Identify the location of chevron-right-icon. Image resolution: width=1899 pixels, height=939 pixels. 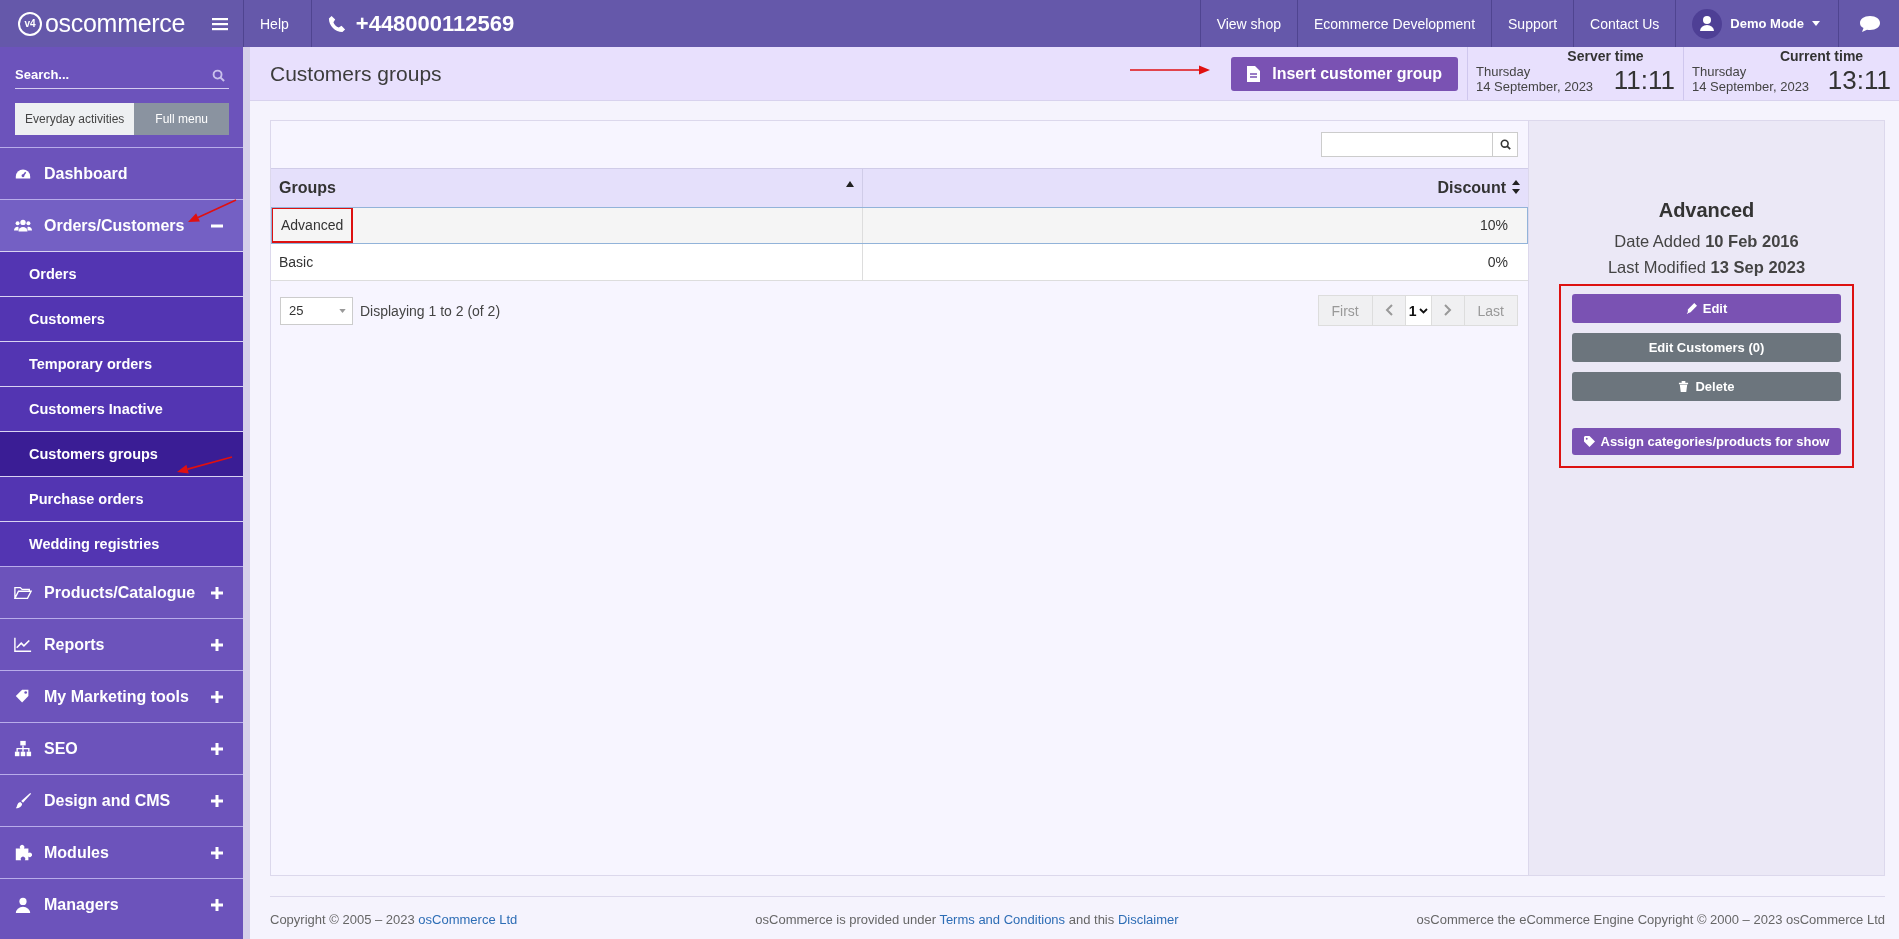
(1447, 309).